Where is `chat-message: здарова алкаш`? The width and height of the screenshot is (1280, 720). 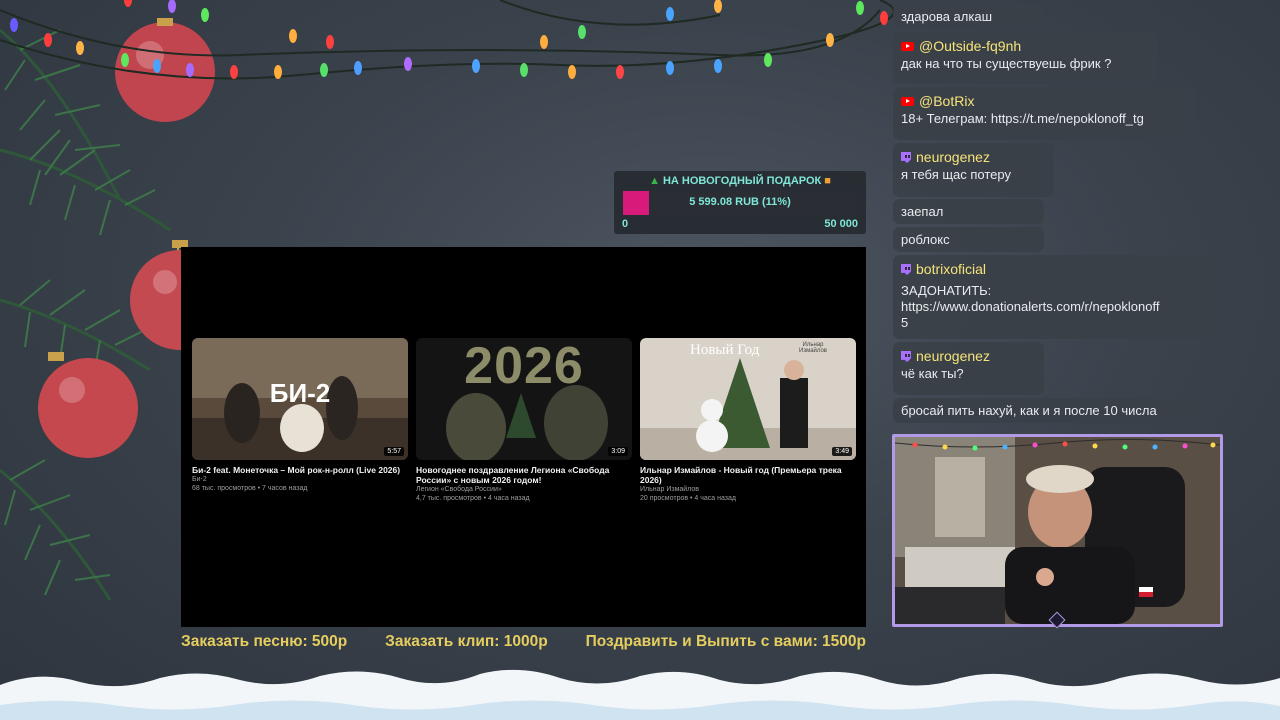
chat-message: здарова алкаш is located at coordinates (968, 16).